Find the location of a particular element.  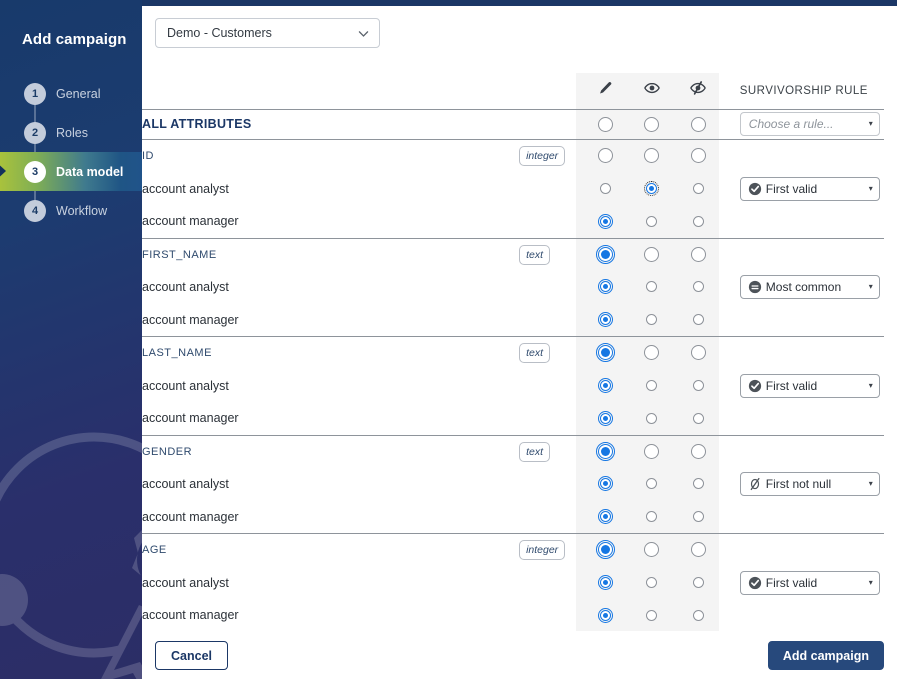

add-campaign-button: Add campaign is located at coordinates (825, 655).